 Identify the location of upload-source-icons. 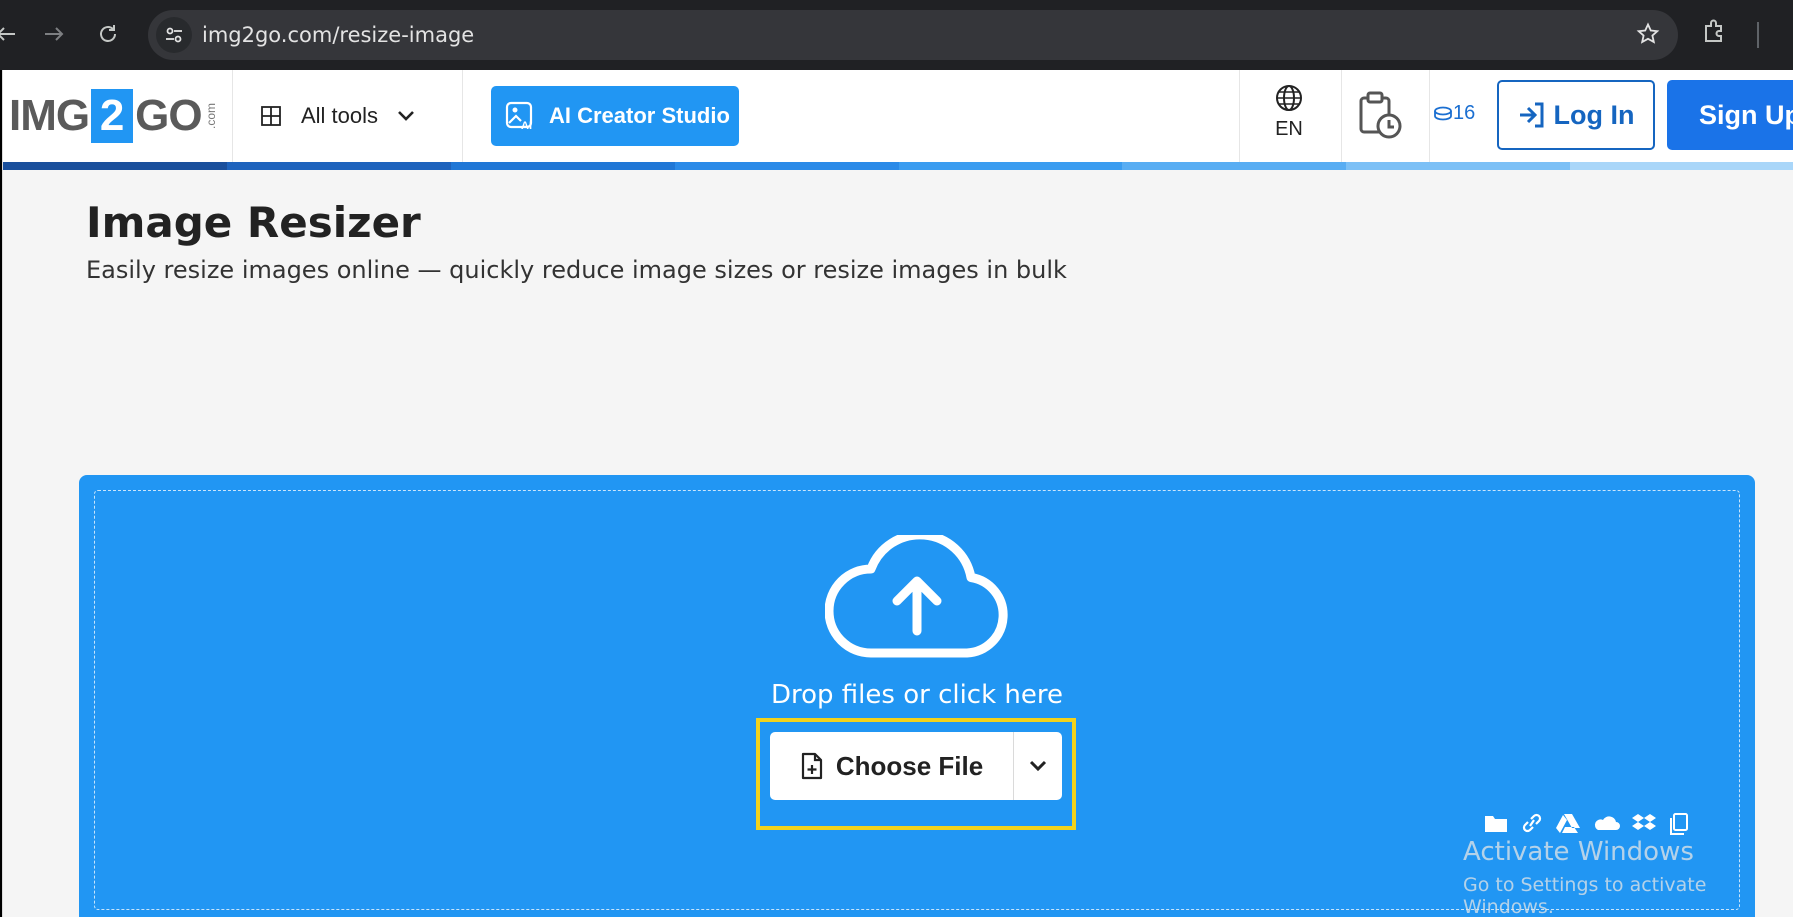
(1586, 824).